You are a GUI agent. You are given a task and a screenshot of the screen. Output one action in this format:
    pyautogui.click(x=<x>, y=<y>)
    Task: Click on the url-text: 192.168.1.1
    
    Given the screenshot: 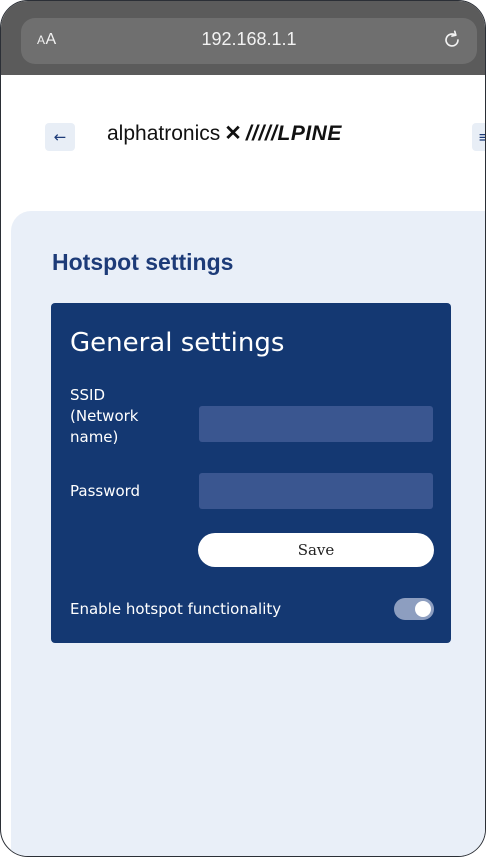 What is the action you would take?
    pyautogui.click(x=249, y=39)
    